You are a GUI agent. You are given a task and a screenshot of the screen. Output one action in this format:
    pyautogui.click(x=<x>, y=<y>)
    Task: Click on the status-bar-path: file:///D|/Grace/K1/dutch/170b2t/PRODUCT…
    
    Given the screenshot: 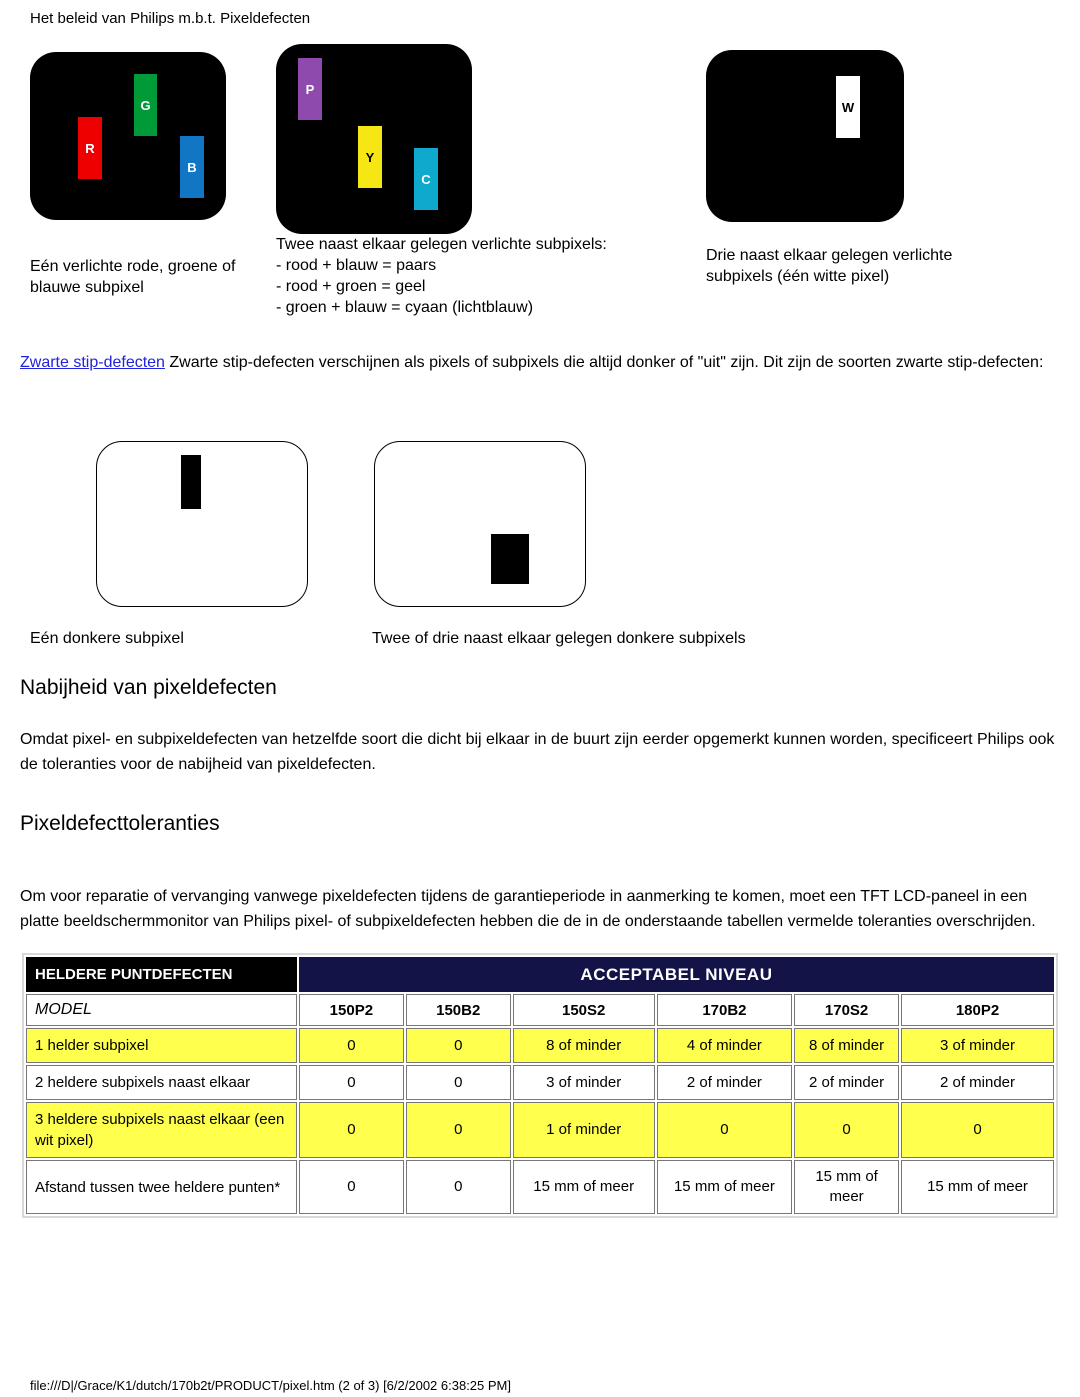 What is the action you would take?
    pyautogui.click(x=270, y=1385)
    